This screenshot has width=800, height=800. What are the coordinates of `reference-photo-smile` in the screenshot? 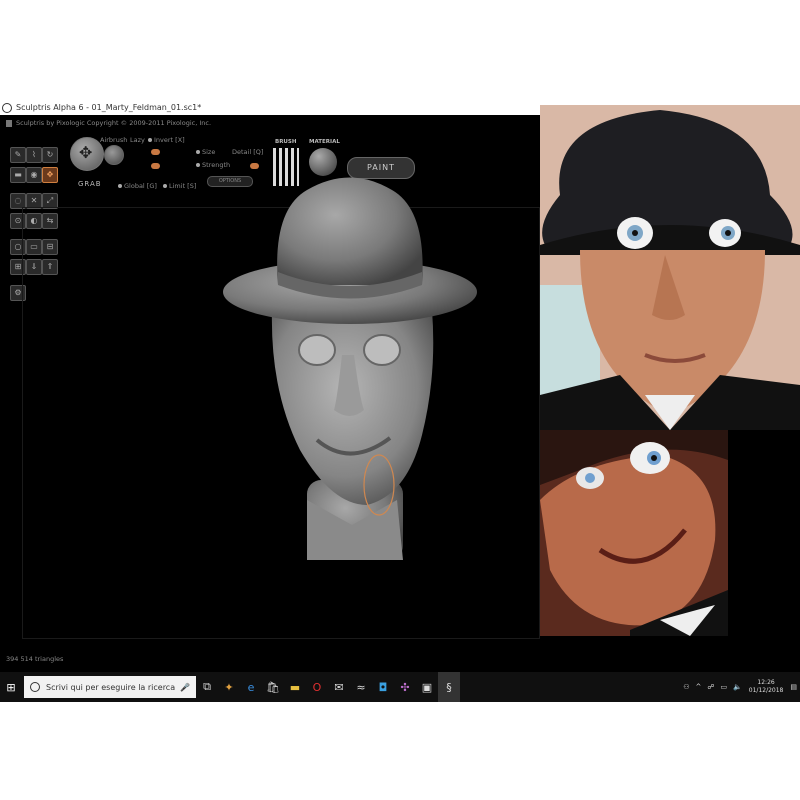 It's located at (634, 533).